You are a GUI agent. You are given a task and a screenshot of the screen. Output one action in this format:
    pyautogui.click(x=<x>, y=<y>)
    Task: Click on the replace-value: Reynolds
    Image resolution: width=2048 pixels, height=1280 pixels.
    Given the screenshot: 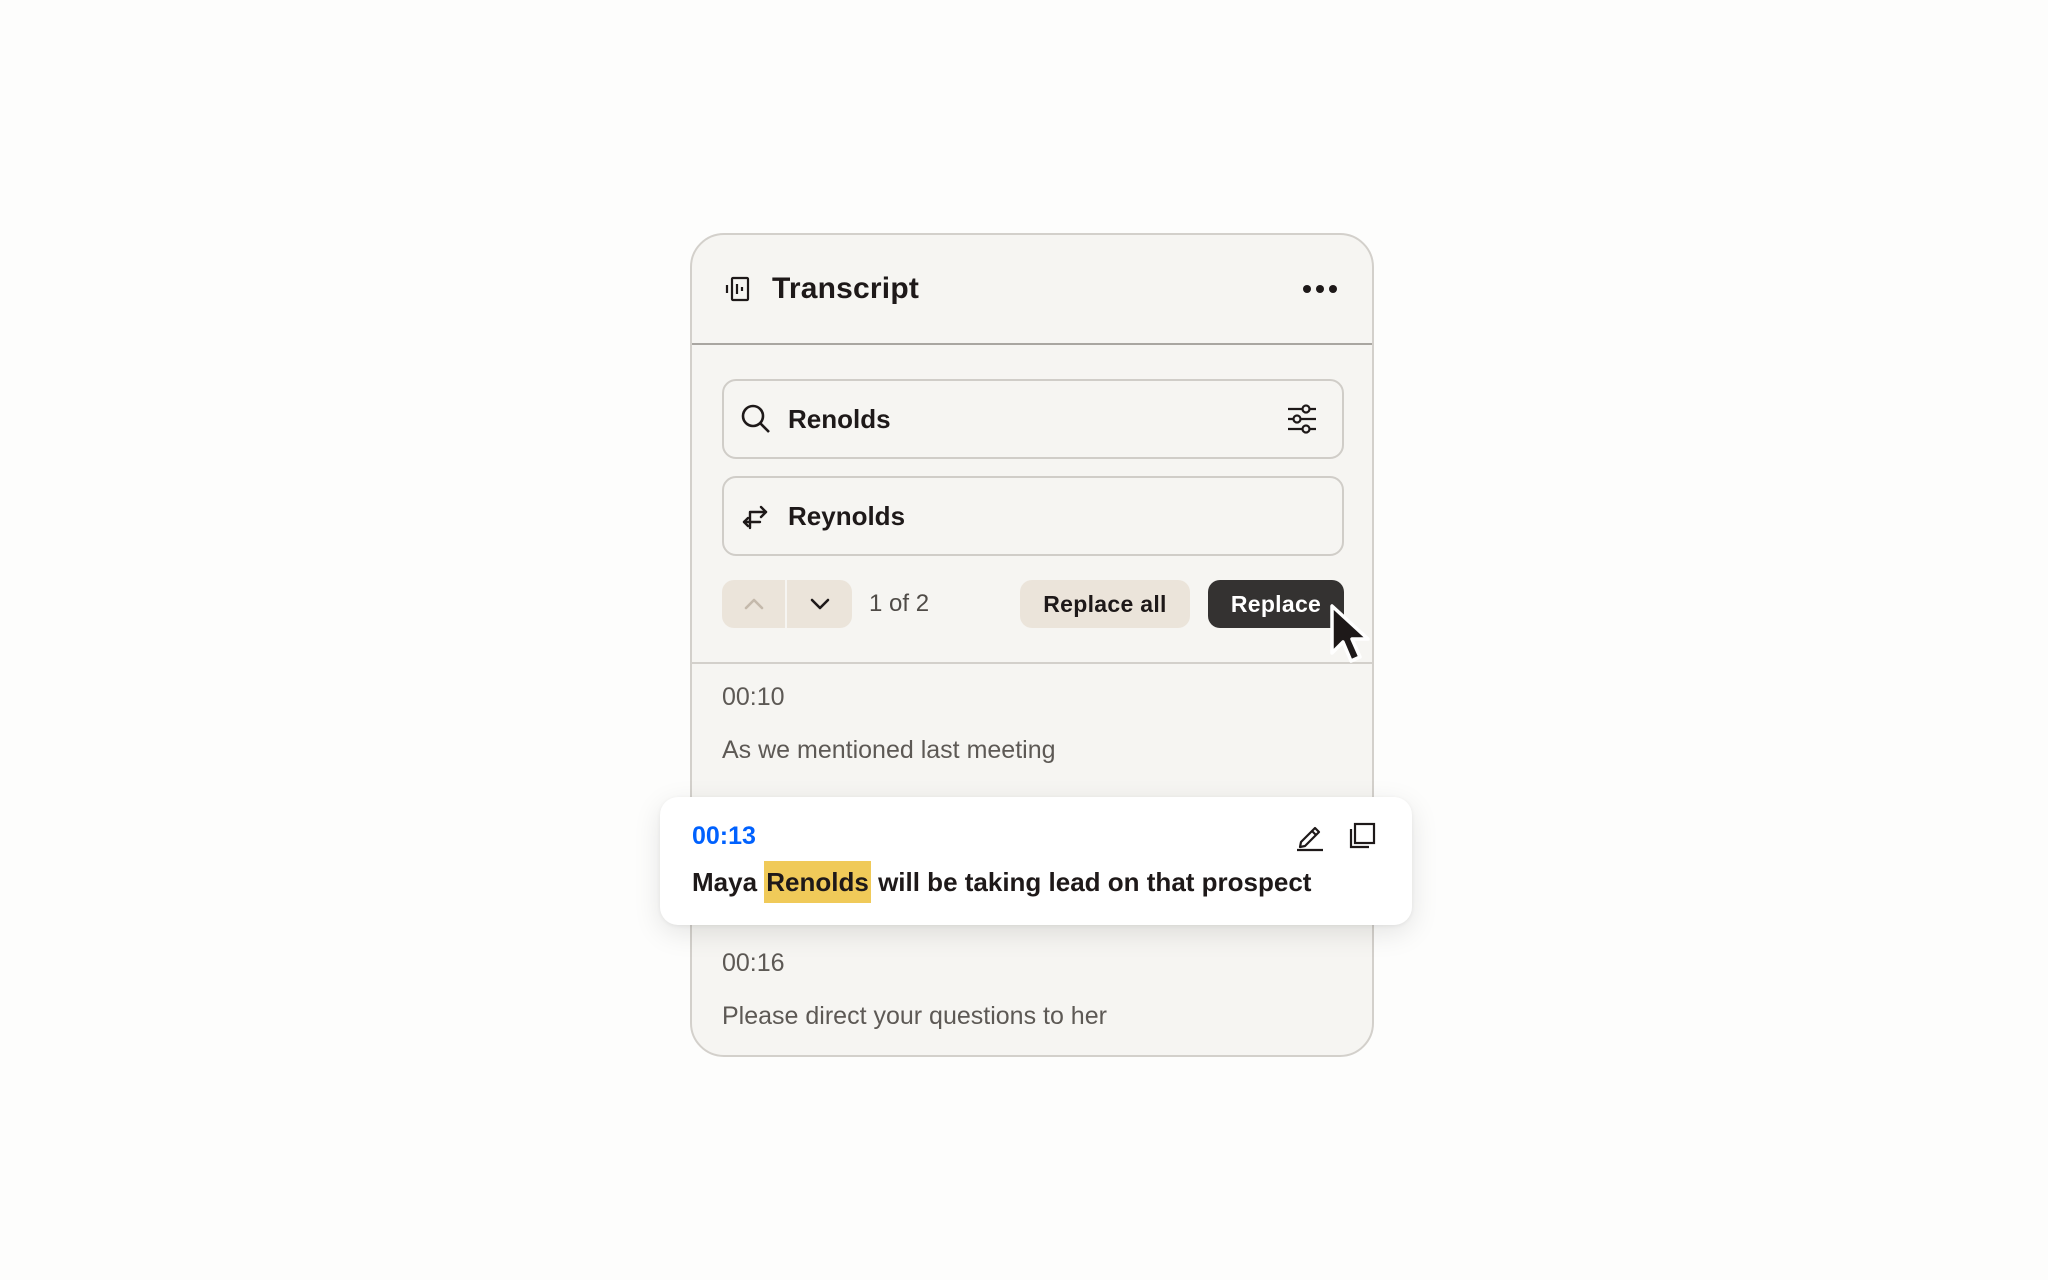 What is the action you would take?
    pyautogui.click(x=1054, y=516)
    